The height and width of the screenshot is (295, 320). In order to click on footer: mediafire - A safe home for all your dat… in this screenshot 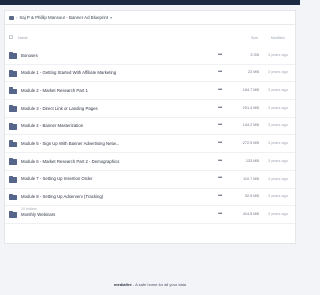, I will do `click(150, 284)`.